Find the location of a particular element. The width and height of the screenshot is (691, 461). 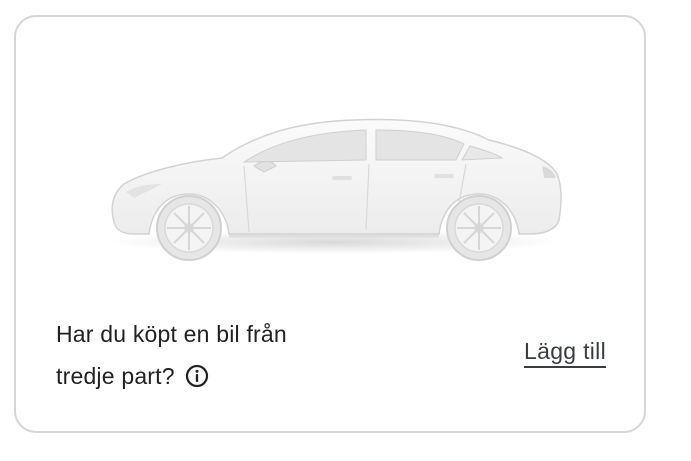

question-line-1: Har du köpt en bil från is located at coordinates (171, 334).